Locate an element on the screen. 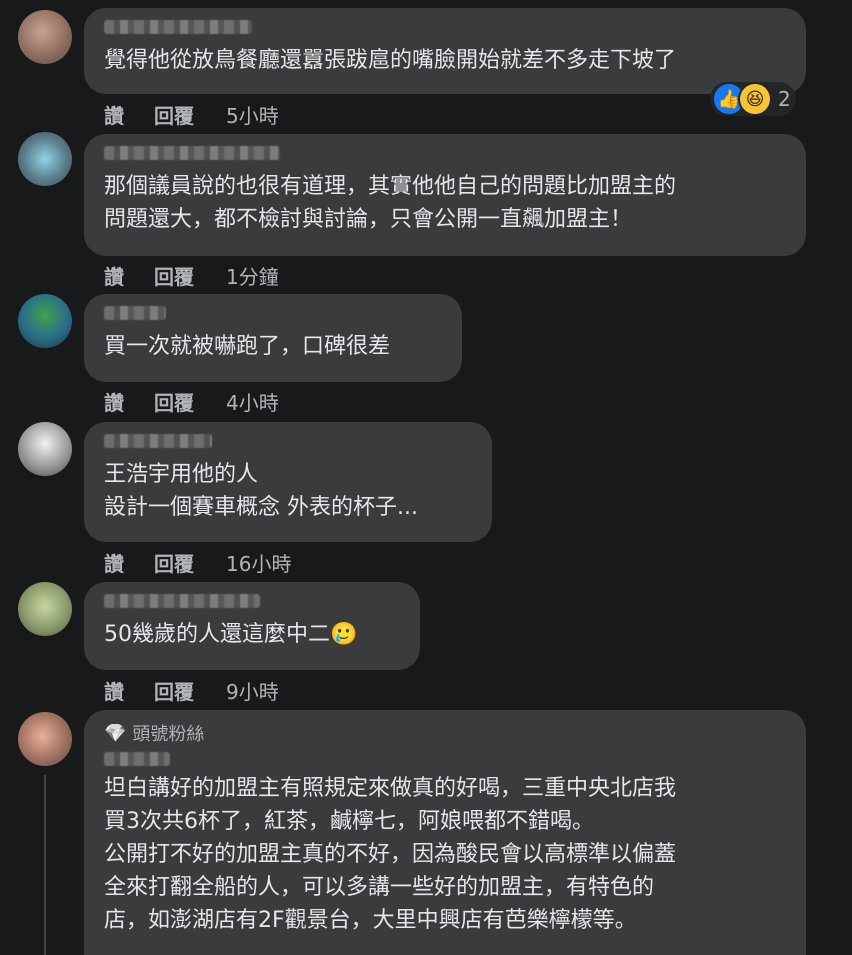  comment-actions: 讚 回覆 16小時 is located at coordinates (197, 562).